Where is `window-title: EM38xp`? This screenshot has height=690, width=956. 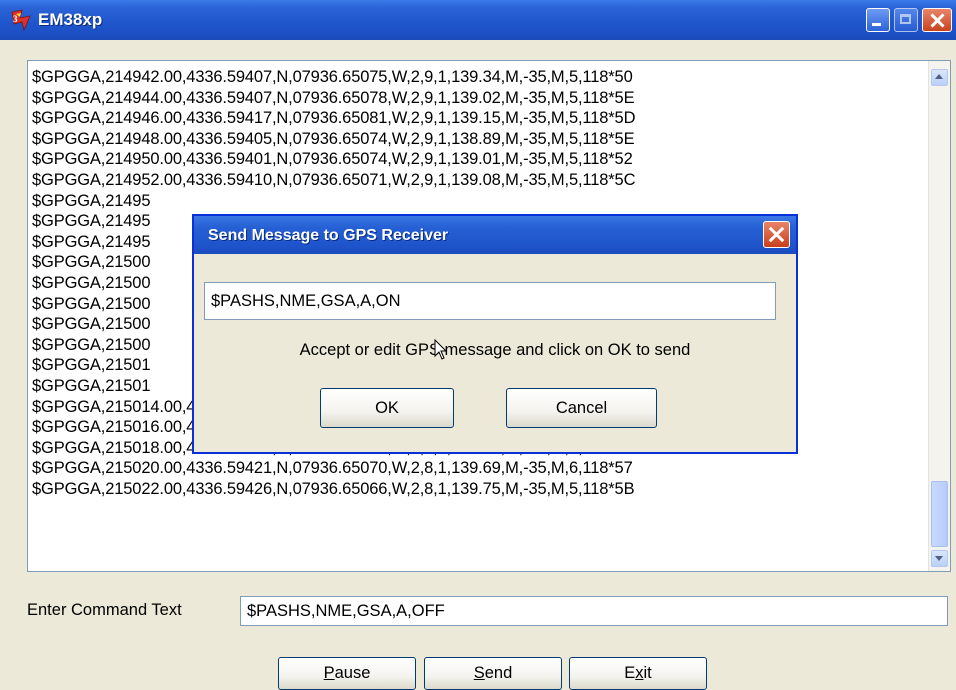 window-title: EM38xp is located at coordinates (70, 19).